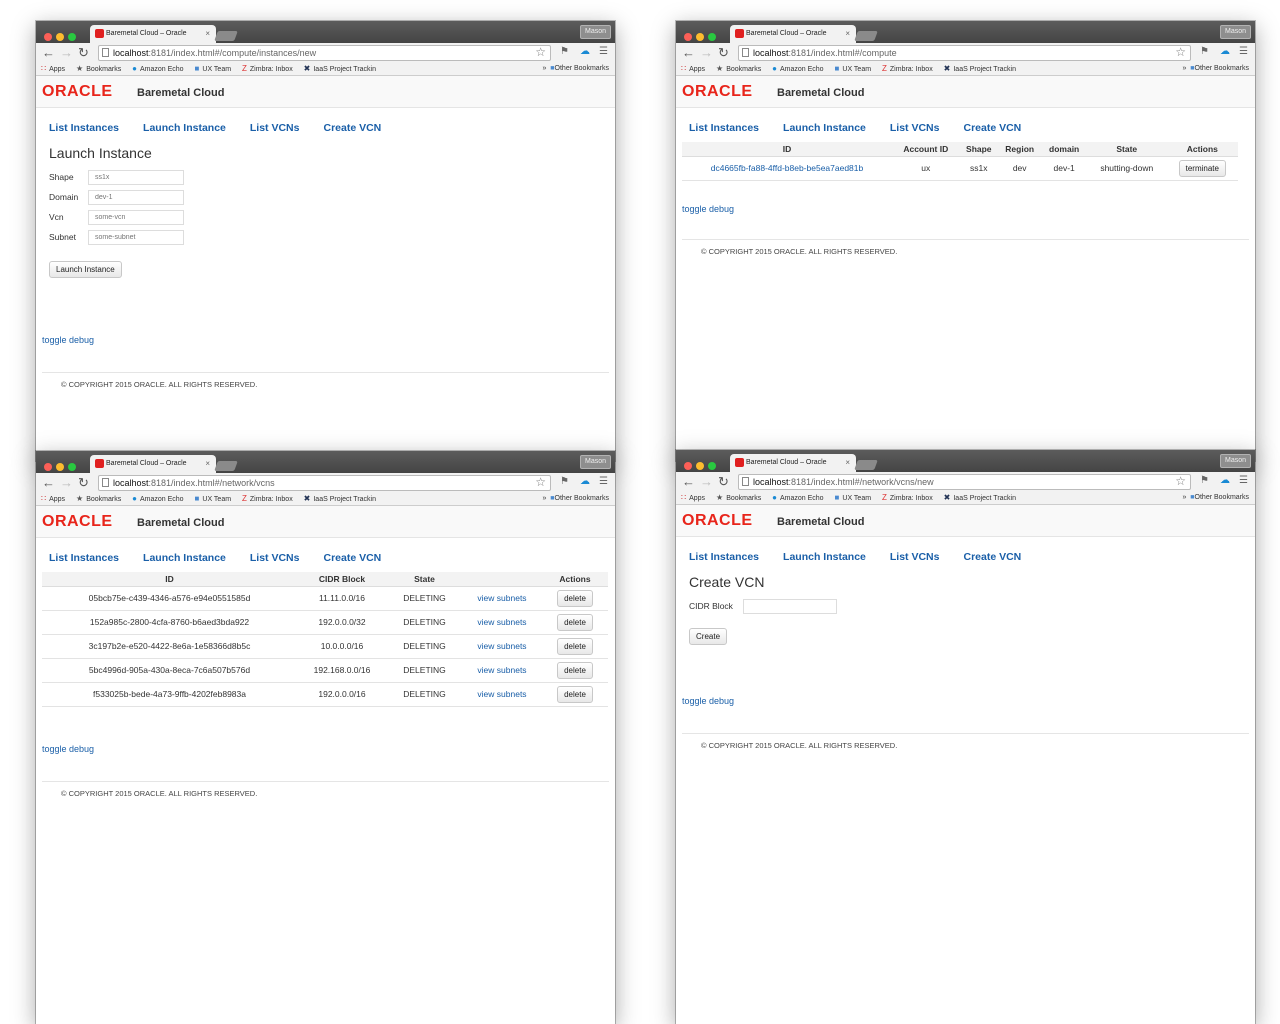 Image resolution: width=1280 pixels, height=1024 pixels. I want to click on address-bar: localhost:8181/index.html#/network/vcns, so click(324, 483).